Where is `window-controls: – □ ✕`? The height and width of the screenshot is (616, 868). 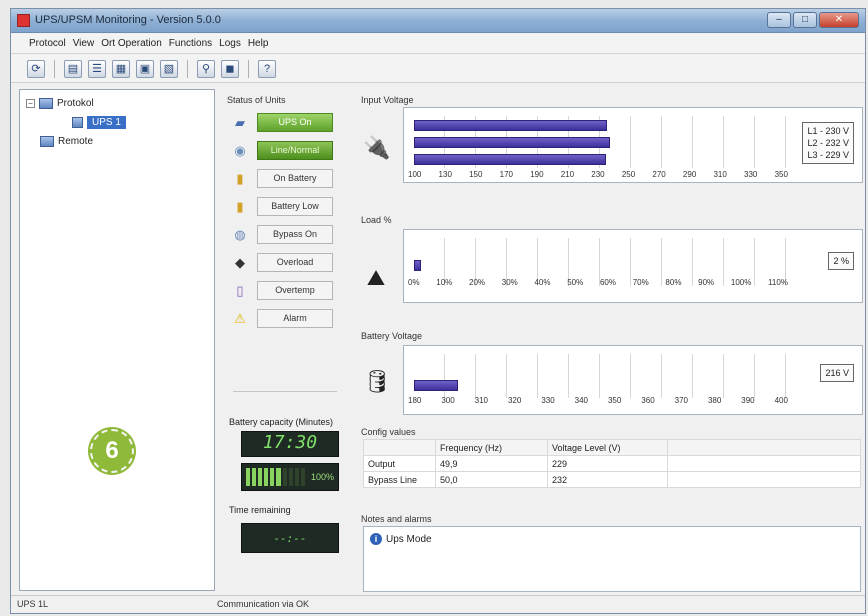
window-controls: – □ ✕ is located at coordinates (813, 20).